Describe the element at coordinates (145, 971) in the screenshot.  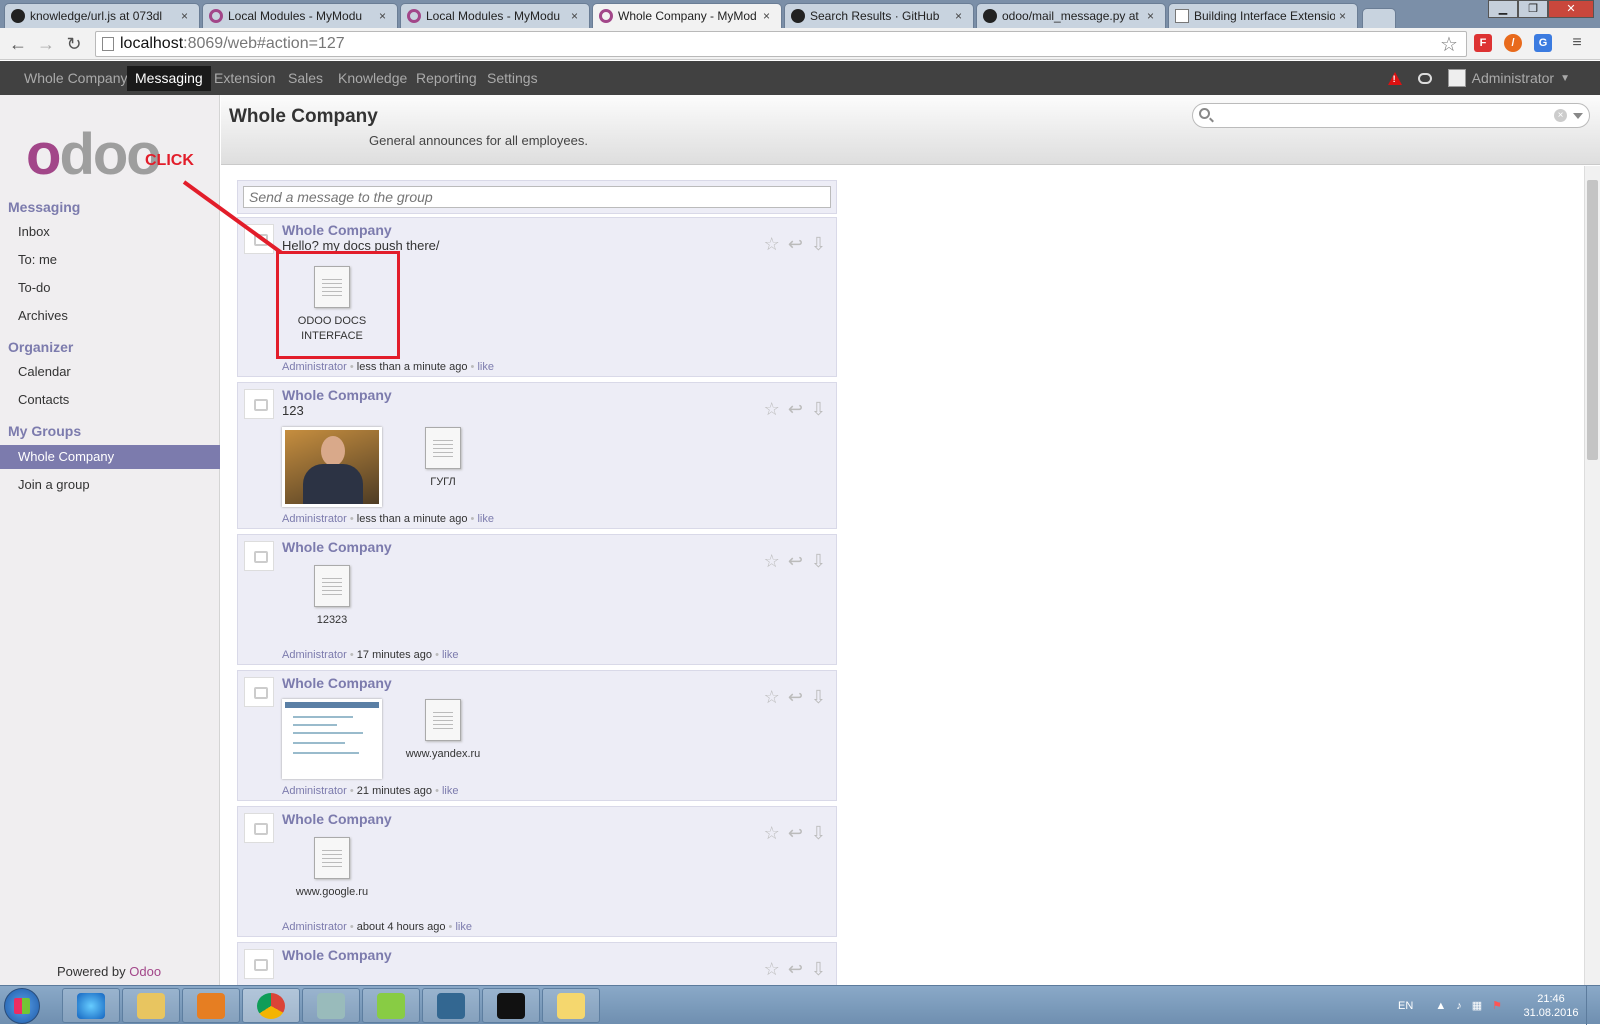
I see `odoo-link: Odoo` at that location.